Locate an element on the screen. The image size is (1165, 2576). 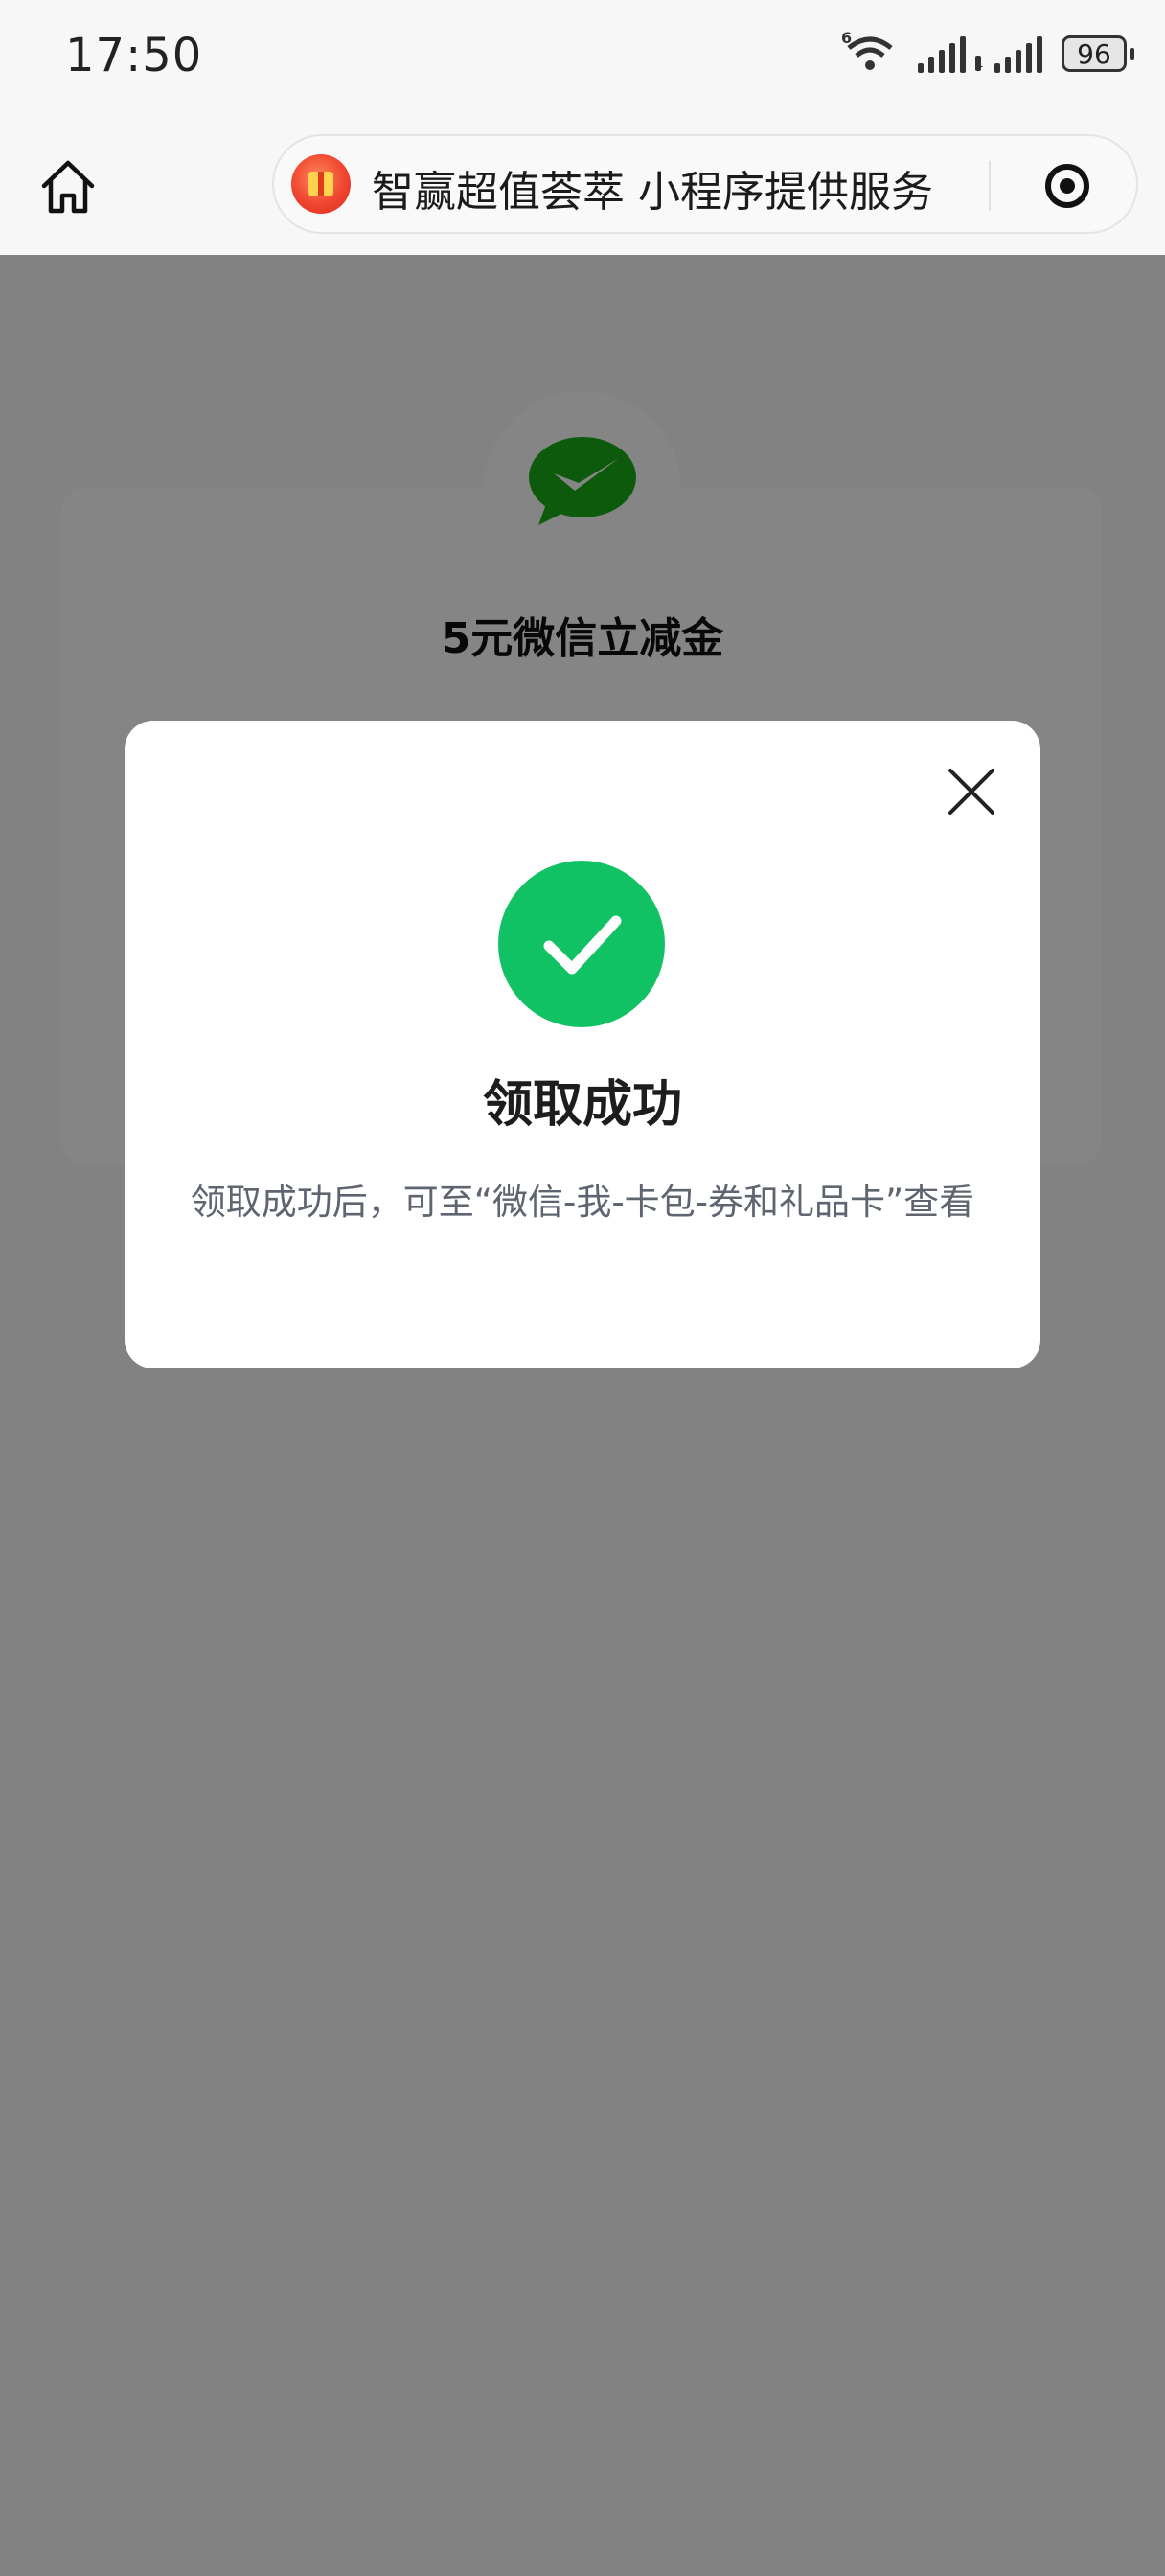
capsule-divider is located at coordinates (990, 186).